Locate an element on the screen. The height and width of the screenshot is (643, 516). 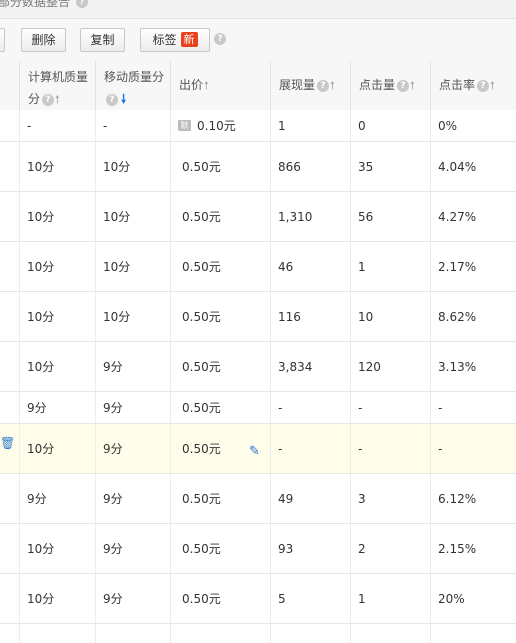
clicks-cell: 1 is located at coordinates (362, 266).